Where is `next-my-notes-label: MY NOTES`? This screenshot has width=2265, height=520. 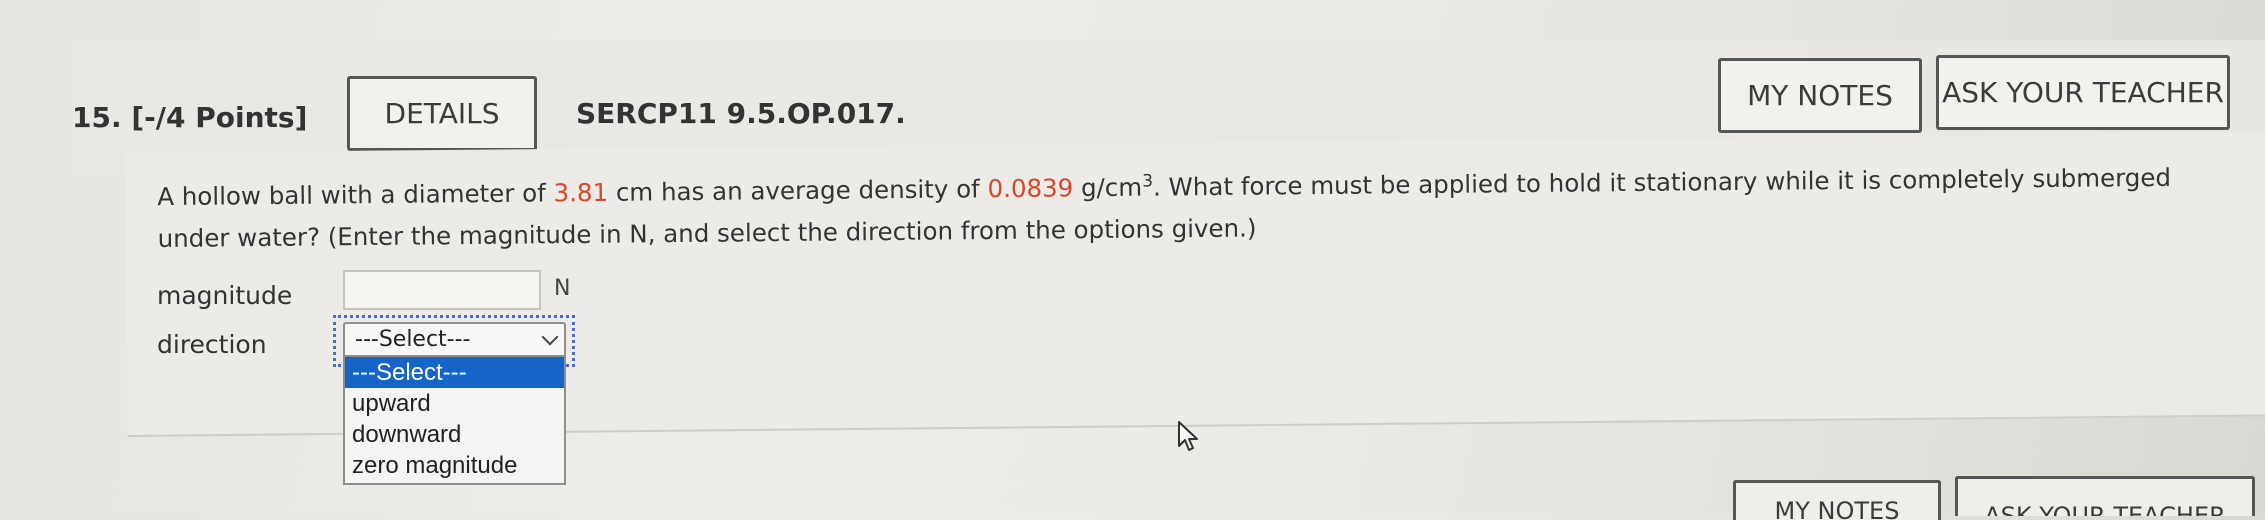
next-my-notes-label: MY NOTES is located at coordinates (1837, 508).